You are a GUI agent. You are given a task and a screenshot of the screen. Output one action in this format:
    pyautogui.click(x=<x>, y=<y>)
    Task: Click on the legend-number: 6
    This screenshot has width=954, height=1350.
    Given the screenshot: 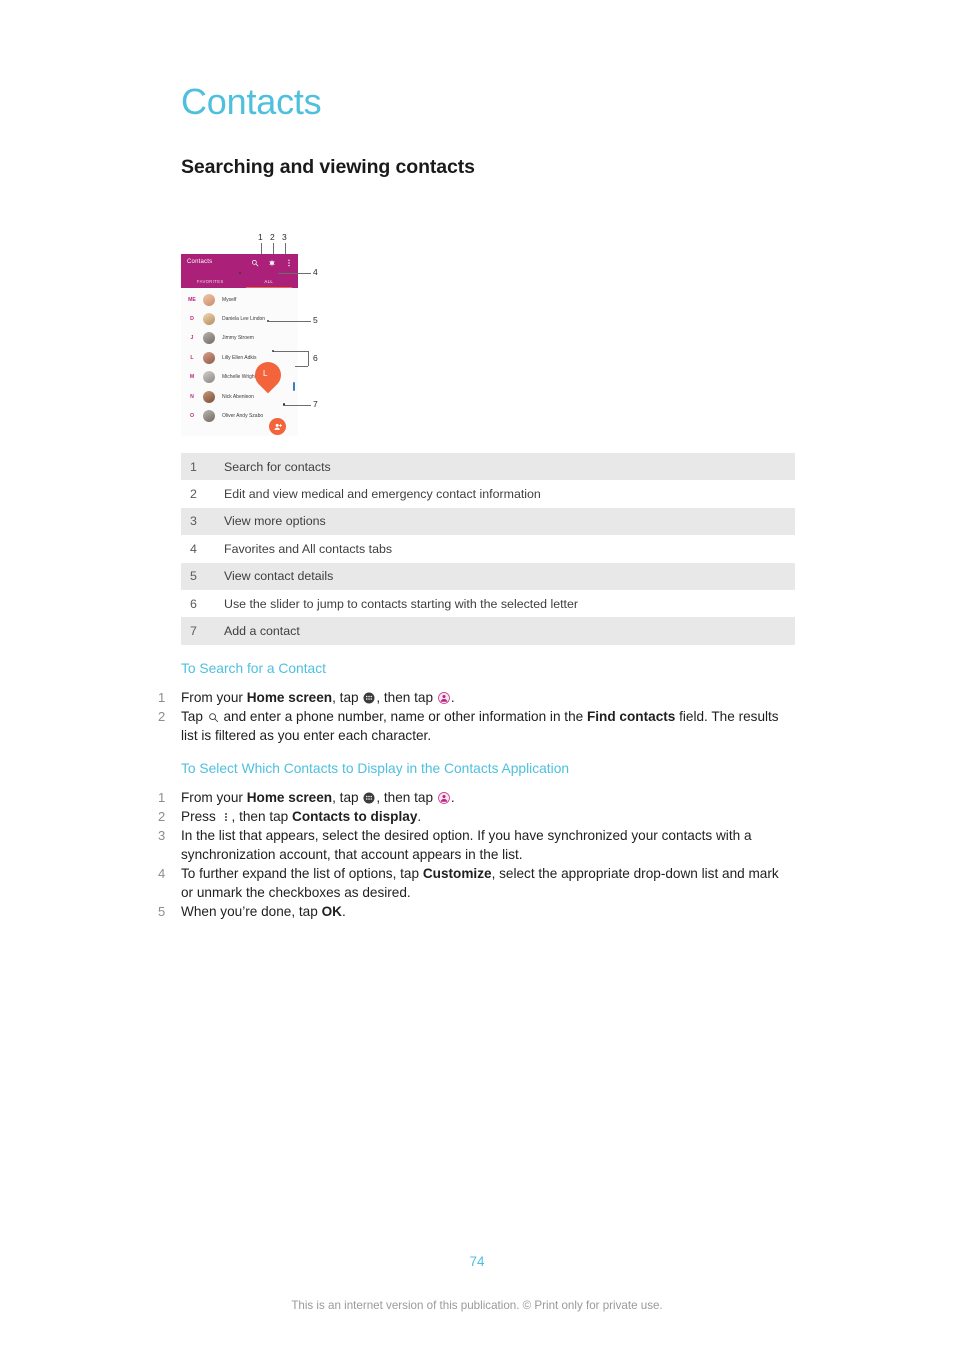 What is the action you would take?
    pyautogui.click(x=193, y=603)
    